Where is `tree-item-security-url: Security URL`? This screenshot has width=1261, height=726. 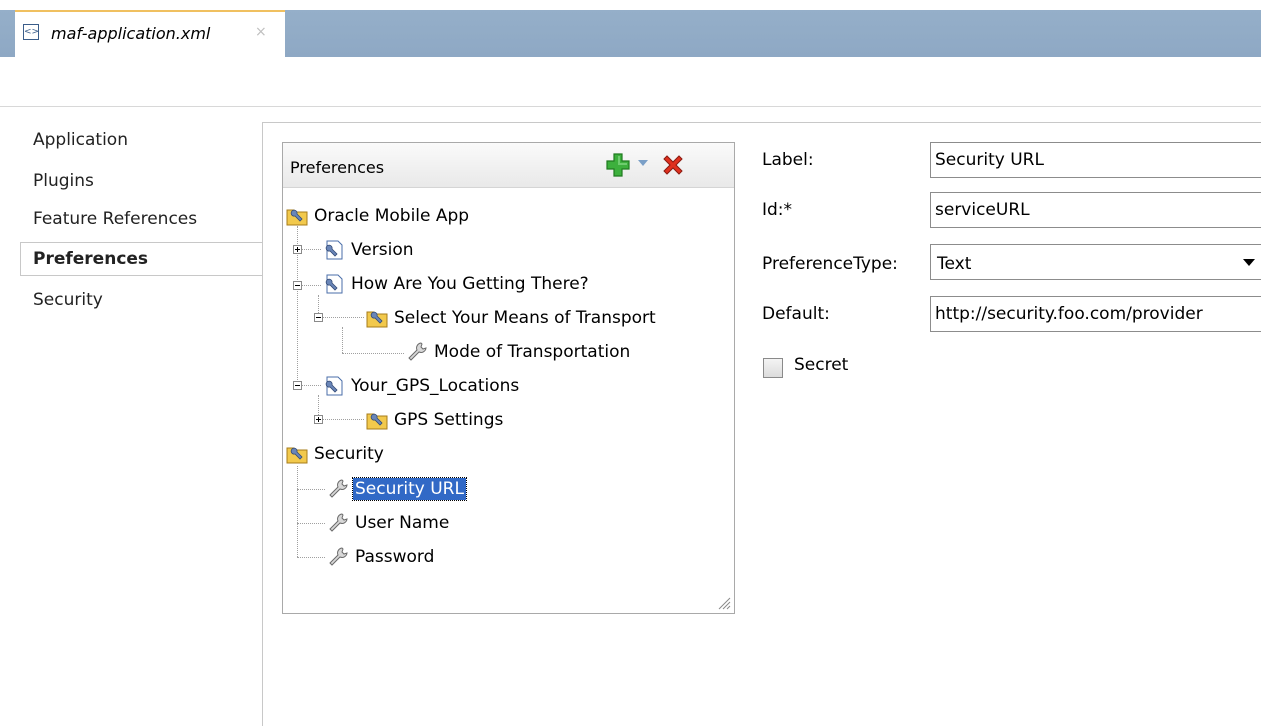 tree-item-security-url: Security URL is located at coordinates (397, 489).